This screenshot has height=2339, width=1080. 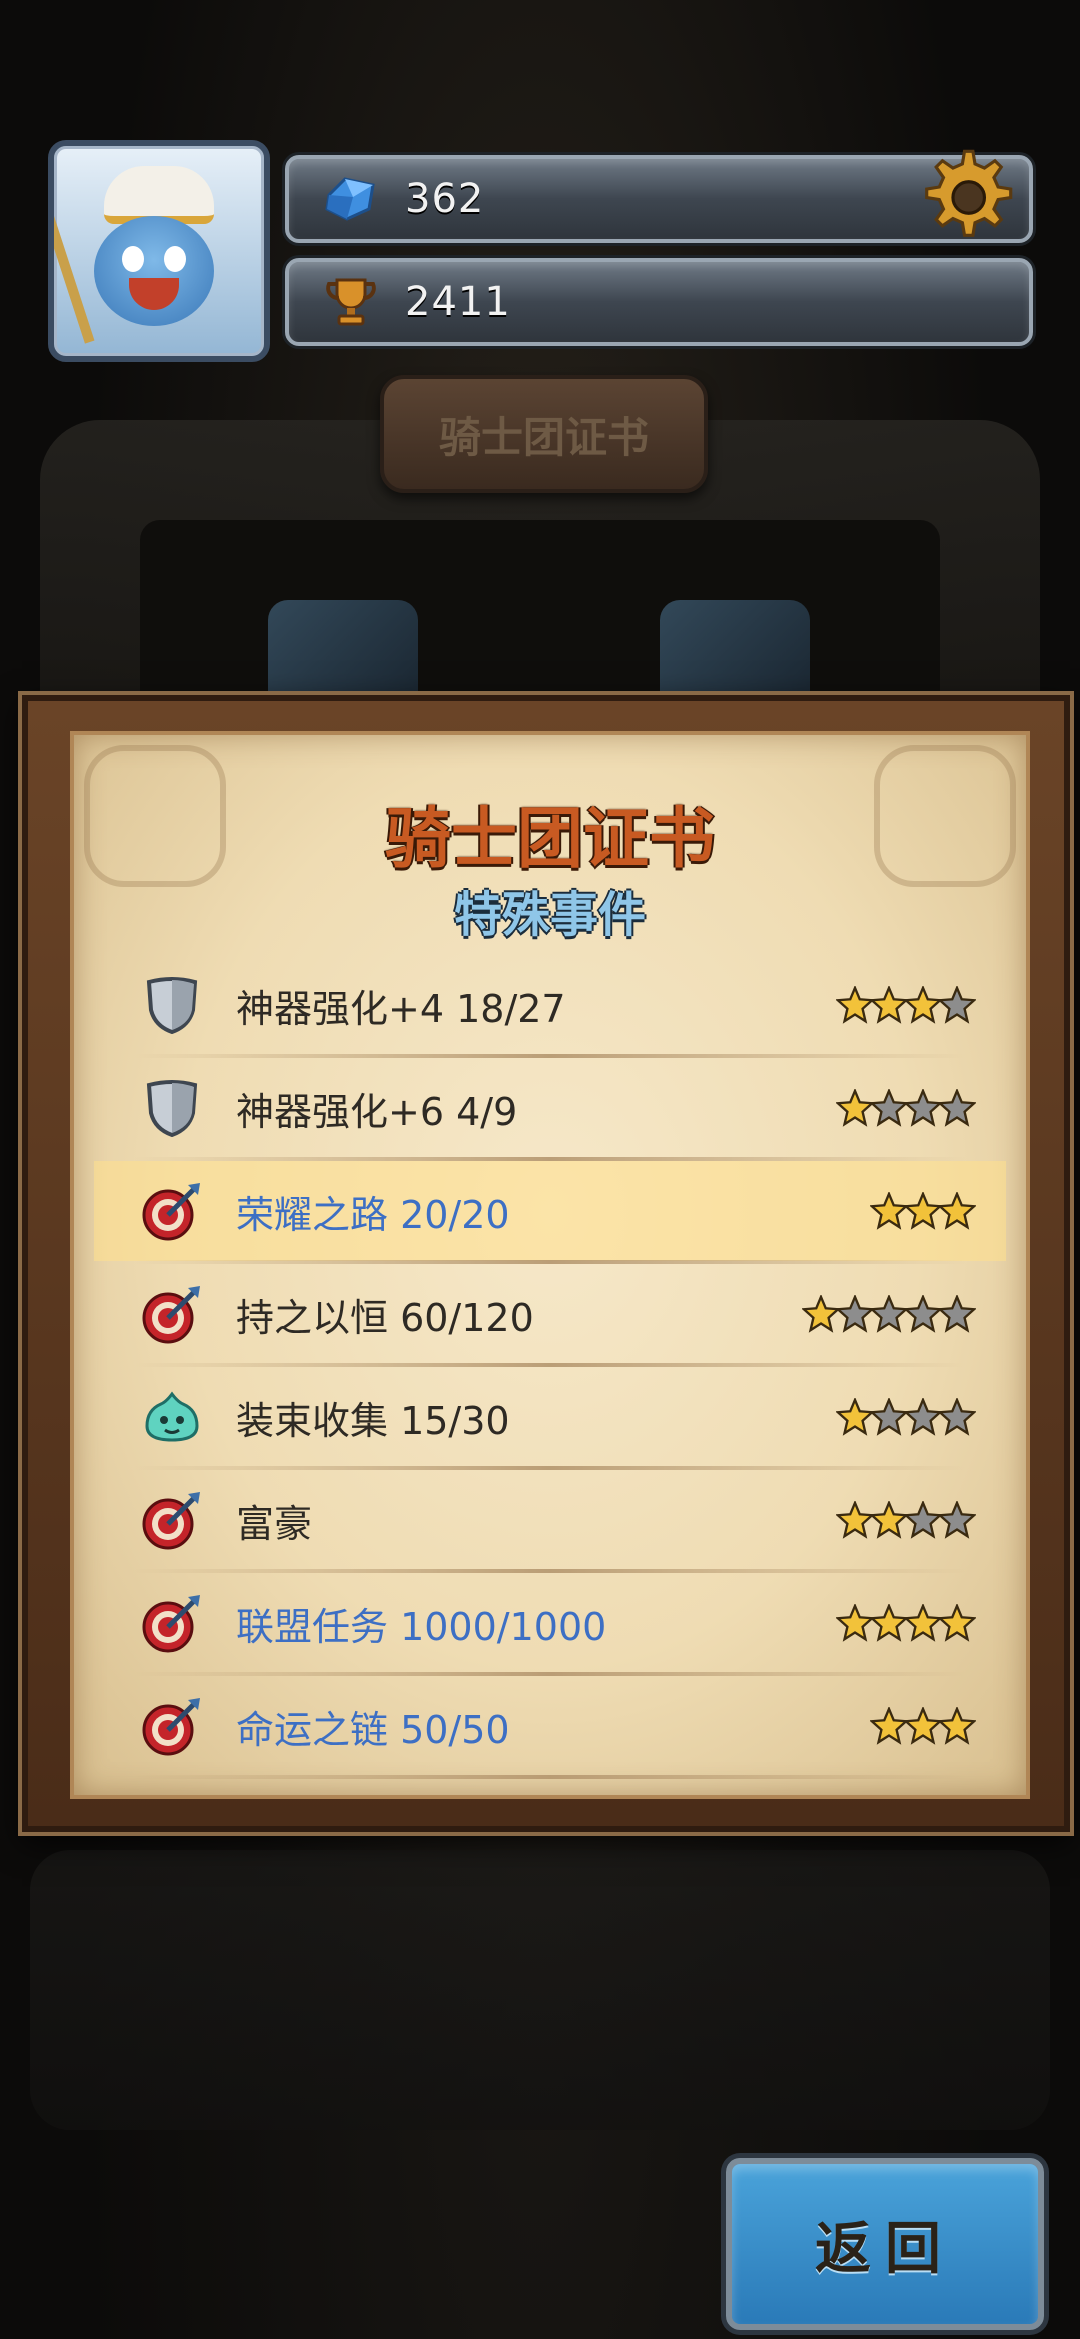 What do you see at coordinates (659, 302) in the screenshot?
I see `trophy-counter: 2411` at bounding box center [659, 302].